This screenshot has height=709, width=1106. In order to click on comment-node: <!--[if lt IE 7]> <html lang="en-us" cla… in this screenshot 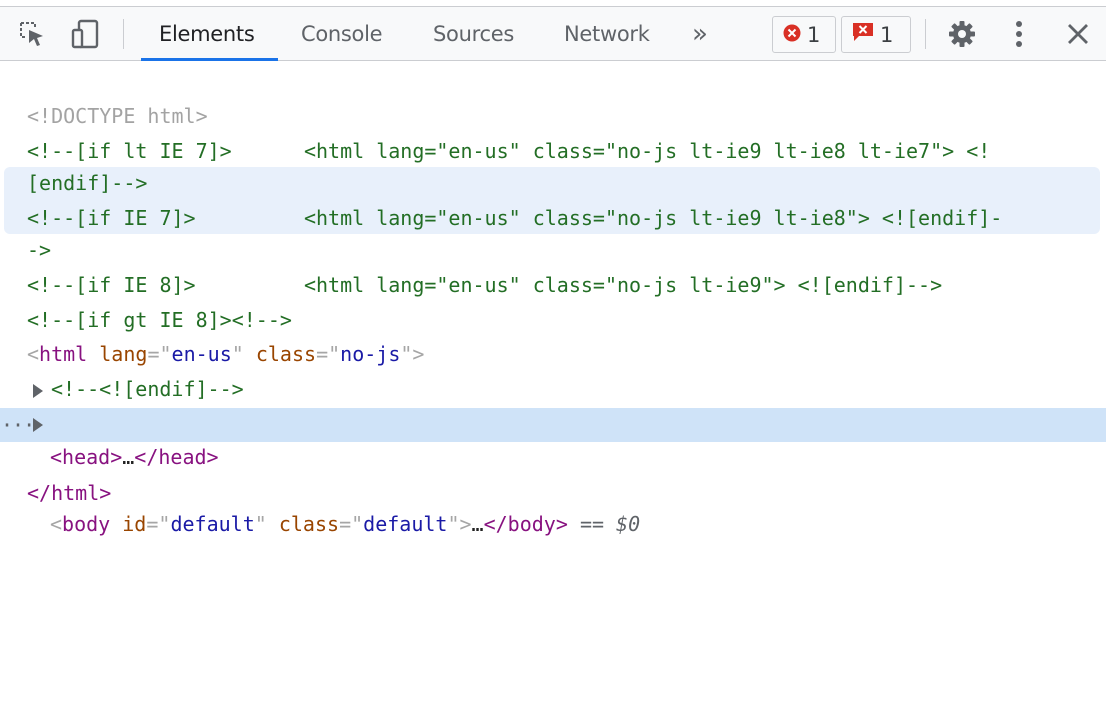, I will do `click(553, 132)`.